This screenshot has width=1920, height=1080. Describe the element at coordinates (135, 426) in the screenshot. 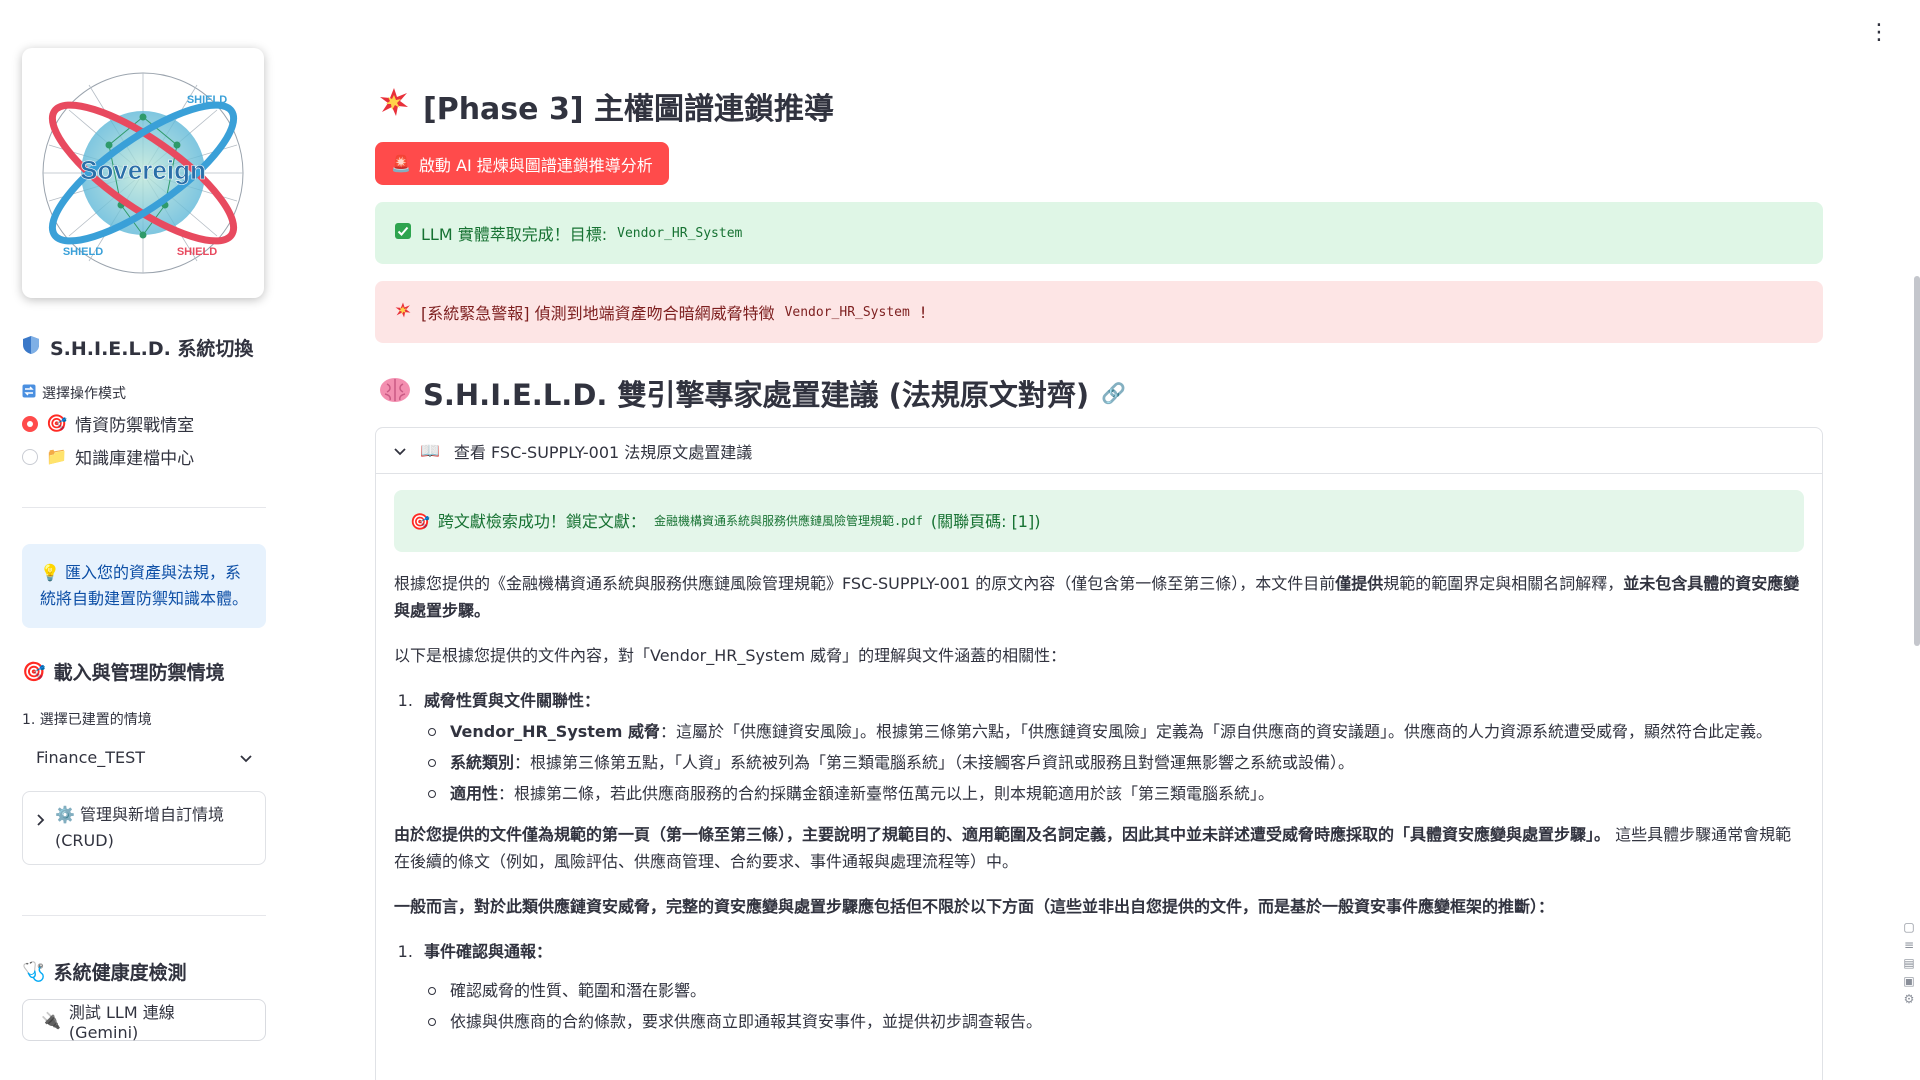

I see `mode-option-label: 情資防禦戰情室` at that location.